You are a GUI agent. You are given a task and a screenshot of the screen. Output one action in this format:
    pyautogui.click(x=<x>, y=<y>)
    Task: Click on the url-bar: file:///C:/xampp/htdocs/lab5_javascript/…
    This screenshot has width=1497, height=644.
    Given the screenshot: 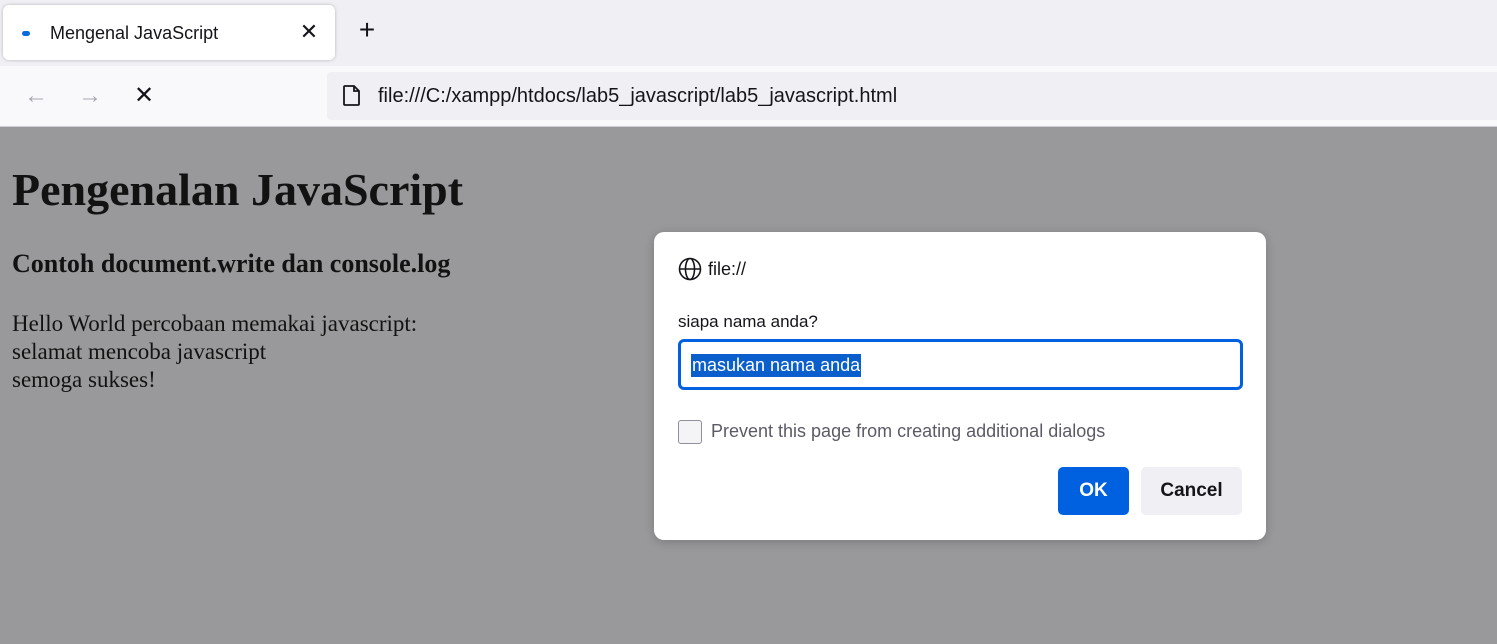 What is the action you would take?
    pyautogui.click(x=912, y=96)
    